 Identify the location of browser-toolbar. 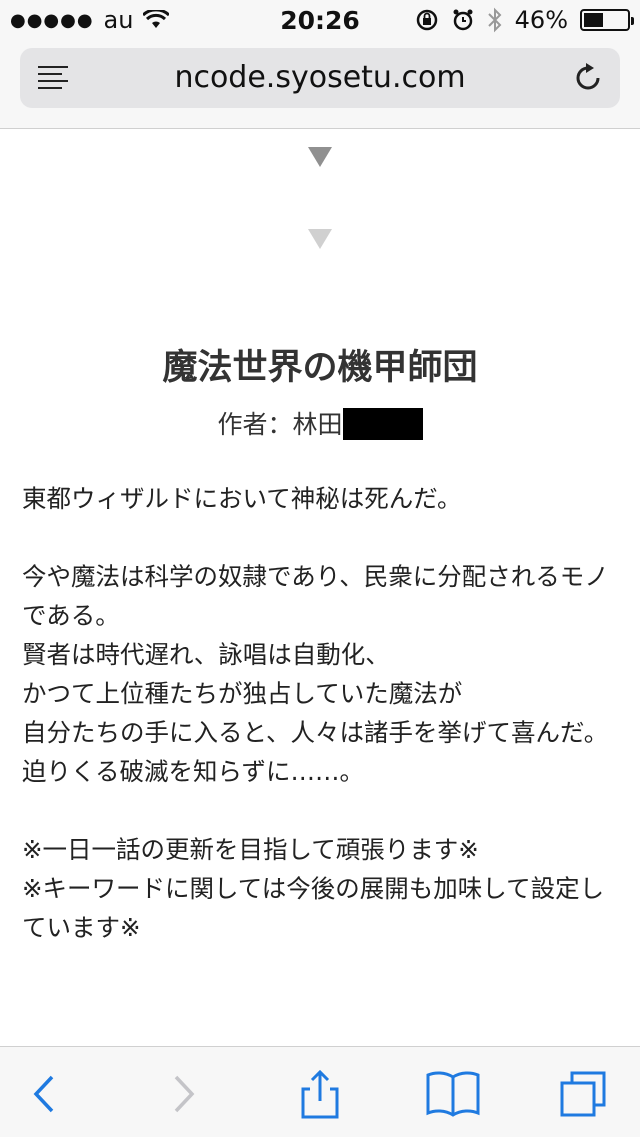
(320, 1091).